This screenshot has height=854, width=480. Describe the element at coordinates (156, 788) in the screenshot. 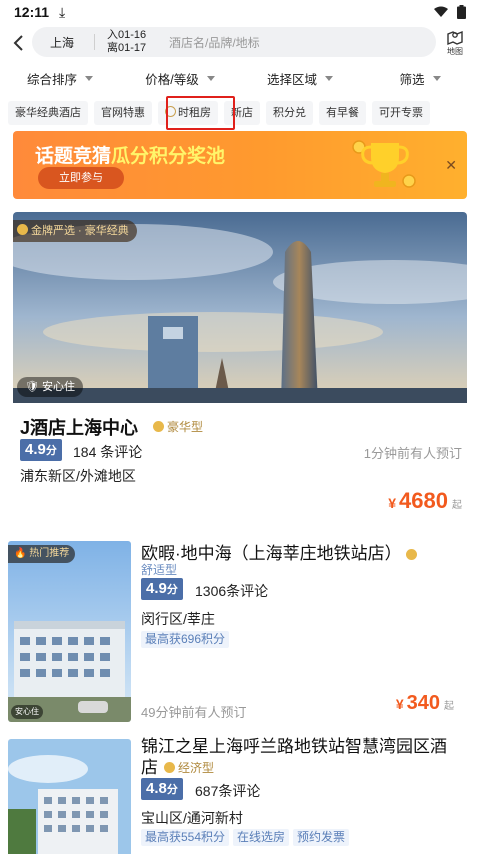

I see `hotel-3-score-value: 4.8` at that location.